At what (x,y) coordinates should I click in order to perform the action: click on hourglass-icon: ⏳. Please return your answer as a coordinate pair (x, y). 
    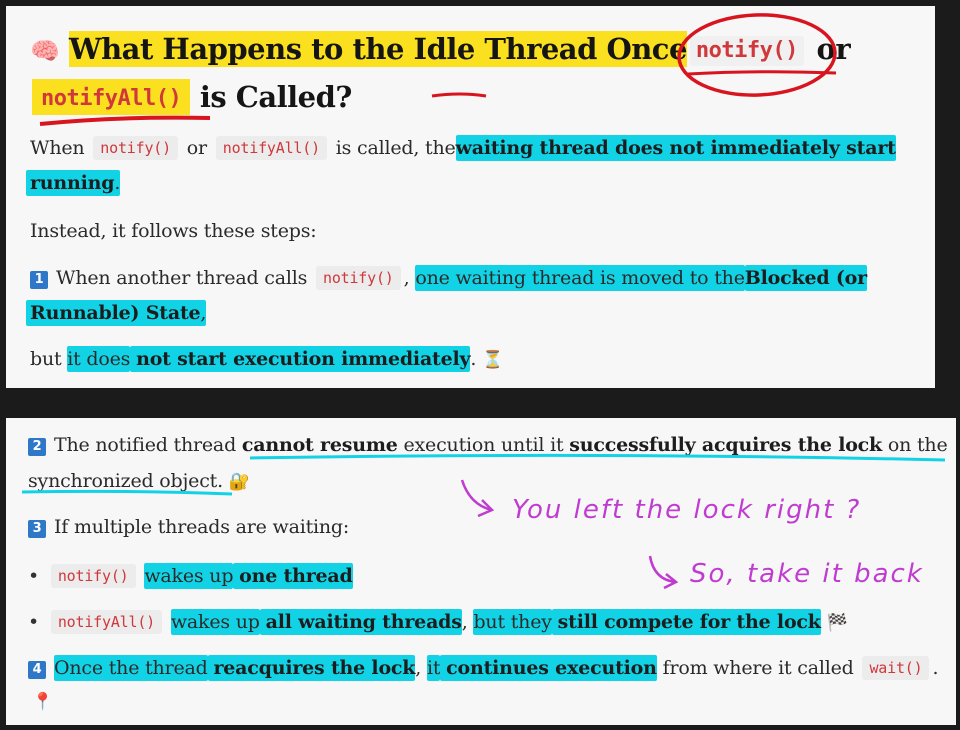
    Looking at the image, I should click on (493, 360).